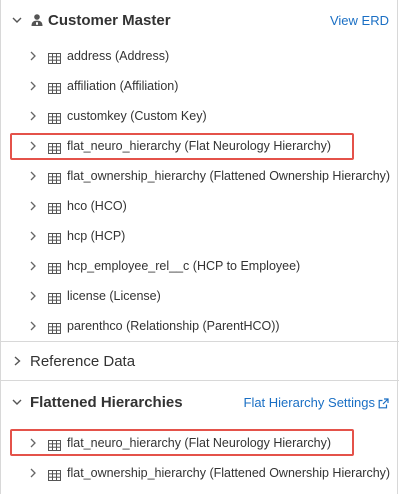 The image size is (400, 494). I want to click on entity-row-license: license (License), so click(200, 296).